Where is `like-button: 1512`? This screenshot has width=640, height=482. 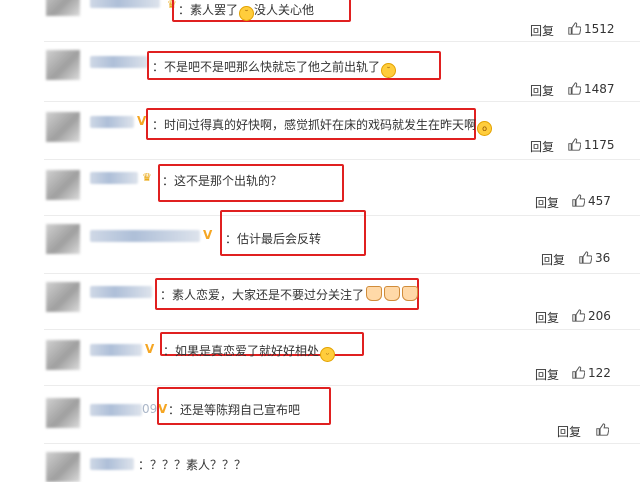
like-button: 1512 is located at coordinates (591, 29).